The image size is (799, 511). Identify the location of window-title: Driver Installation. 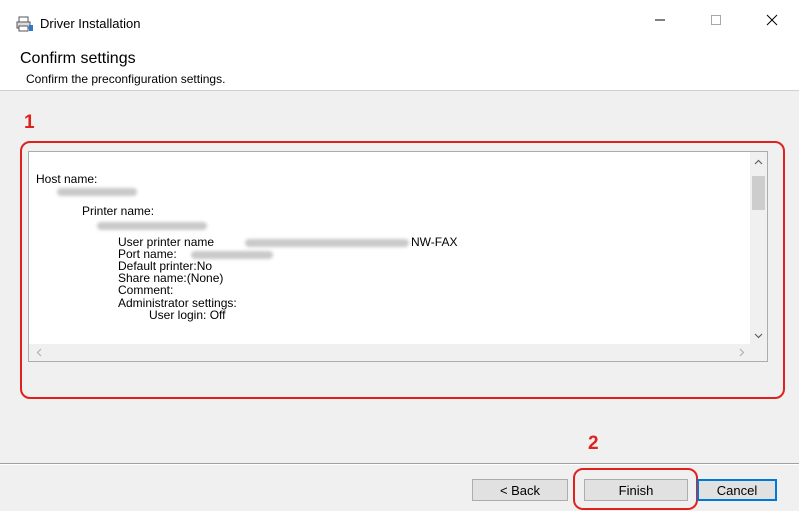
(90, 23).